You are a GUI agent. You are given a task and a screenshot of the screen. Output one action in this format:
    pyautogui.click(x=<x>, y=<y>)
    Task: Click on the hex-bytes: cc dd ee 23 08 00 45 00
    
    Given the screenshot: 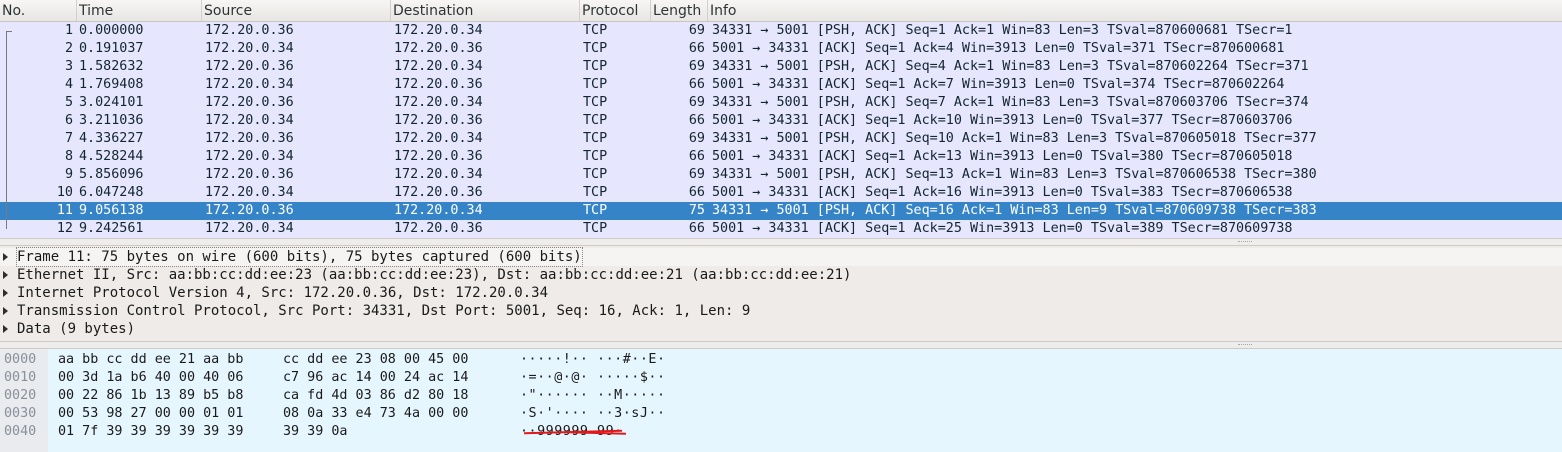 What is the action you would take?
    pyautogui.click(x=375, y=360)
    